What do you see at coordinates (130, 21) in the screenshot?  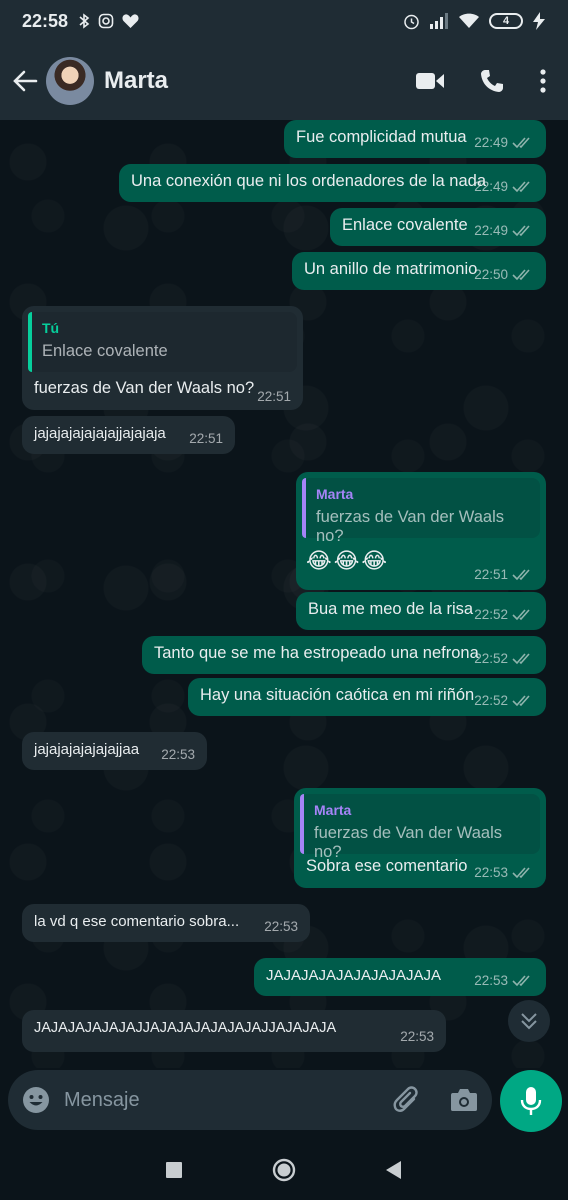 I see `heart-icon` at bounding box center [130, 21].